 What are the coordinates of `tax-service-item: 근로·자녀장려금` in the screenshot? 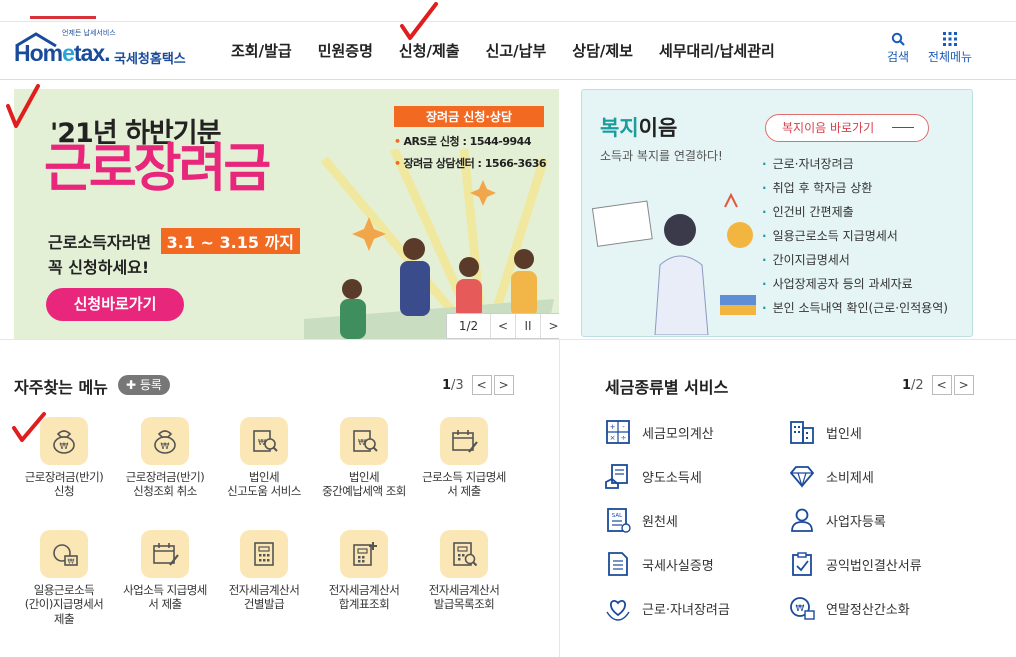 It's located at (667, 608).